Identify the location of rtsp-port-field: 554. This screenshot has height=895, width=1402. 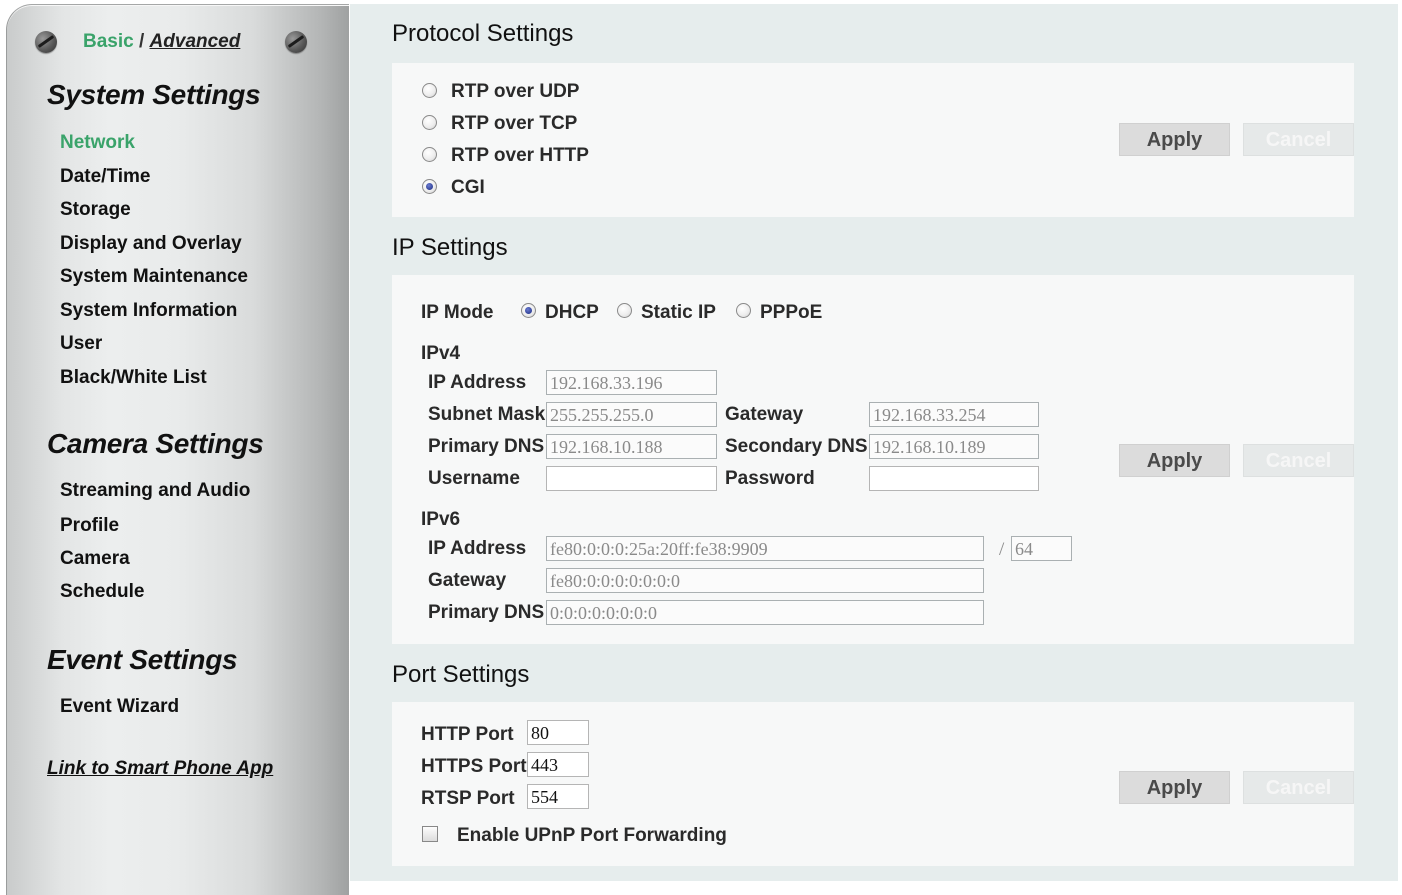
(558, 796).